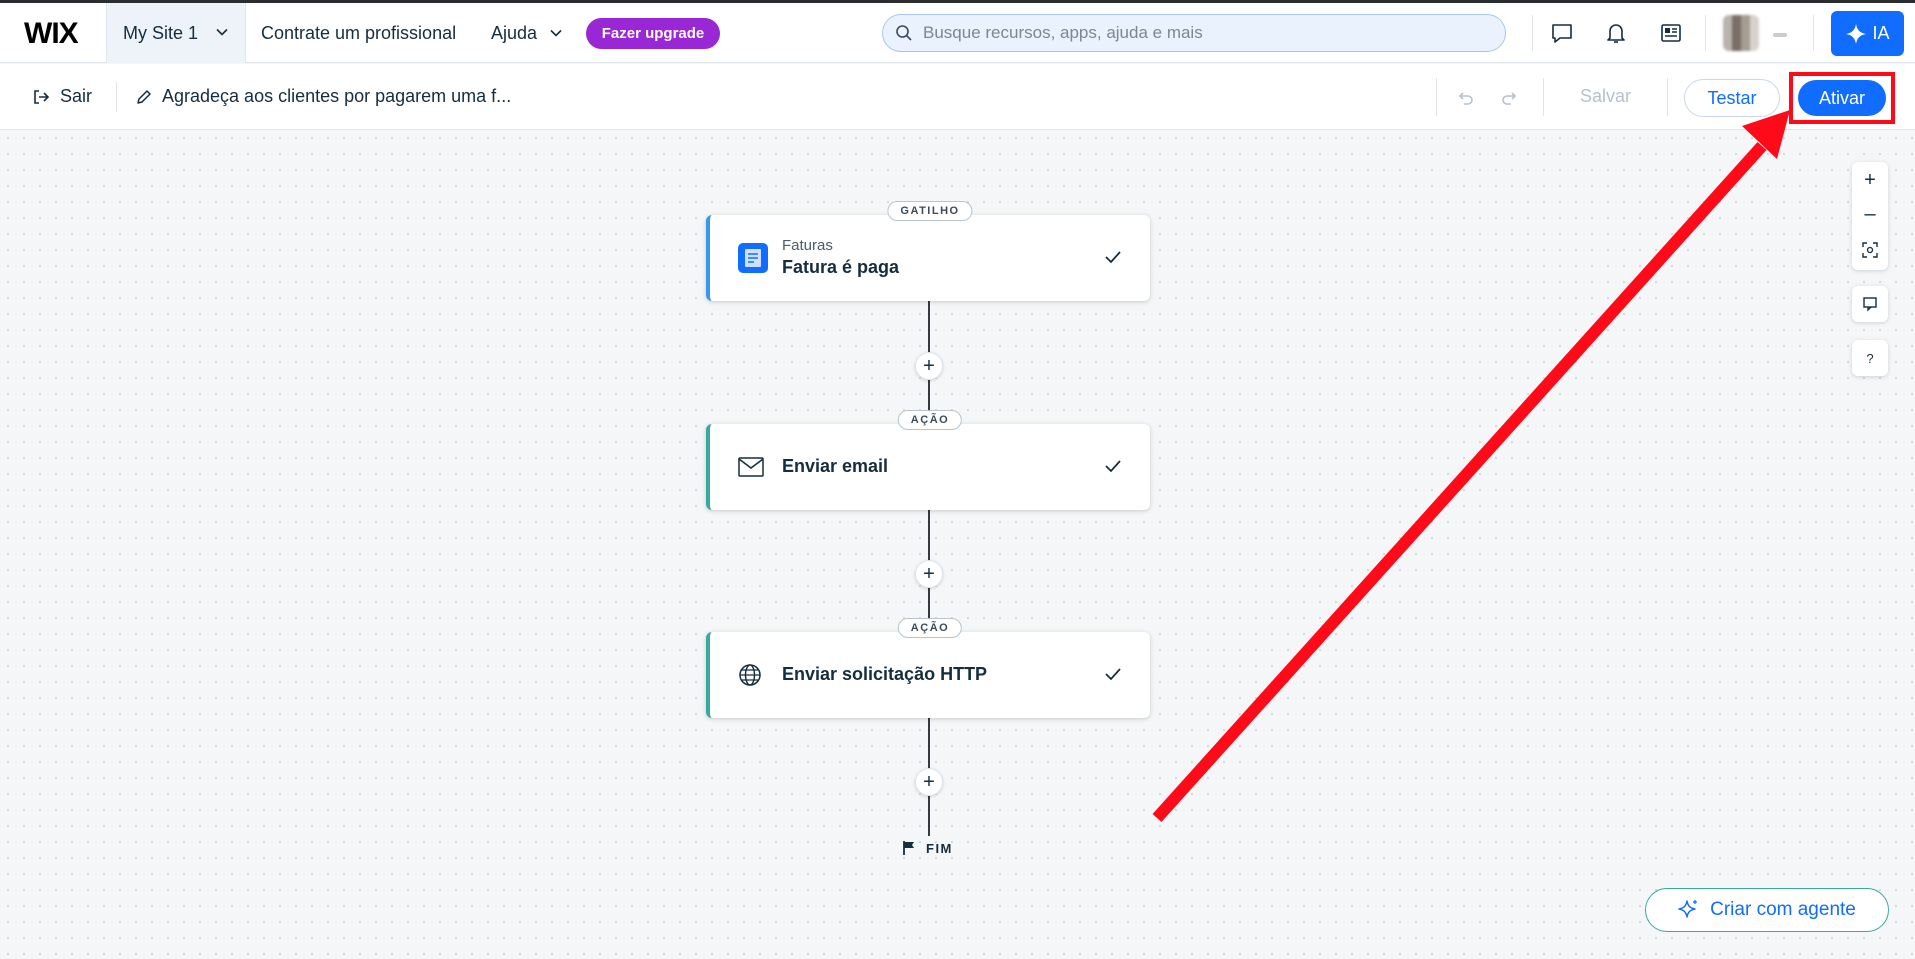 The image size is (1915, 959). What do you see at coordinates (51, 34) in the screenshot?
I see `wix-logo: WIX` at bounding box center [51, 34].